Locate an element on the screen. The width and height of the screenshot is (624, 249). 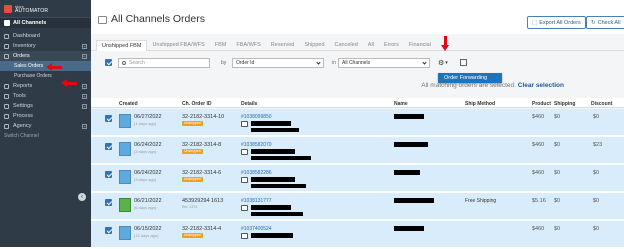
sidebar-item-process: Process is located at coordinates (45, 116).